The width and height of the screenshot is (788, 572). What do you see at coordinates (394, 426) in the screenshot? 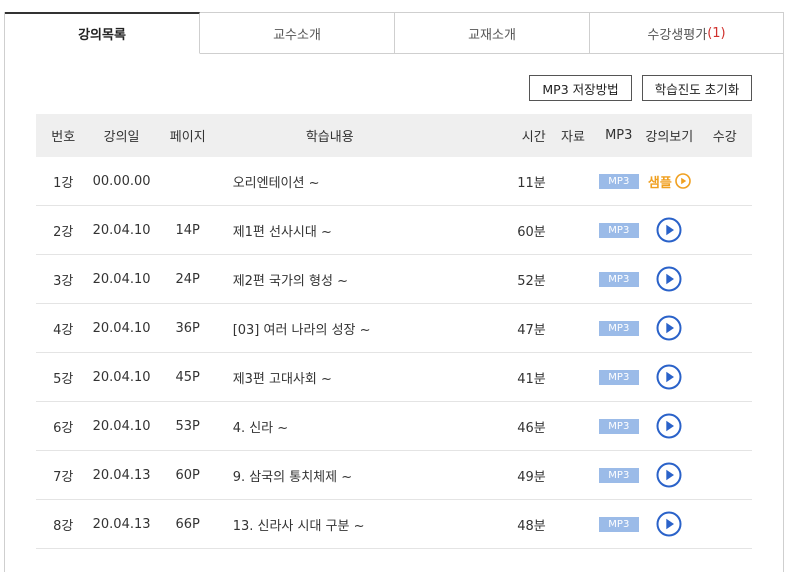
I see `table-row: 6강 20.04.10 53P 4. 신라 ~ 46분 MP3` at bounding box center [394, 426].